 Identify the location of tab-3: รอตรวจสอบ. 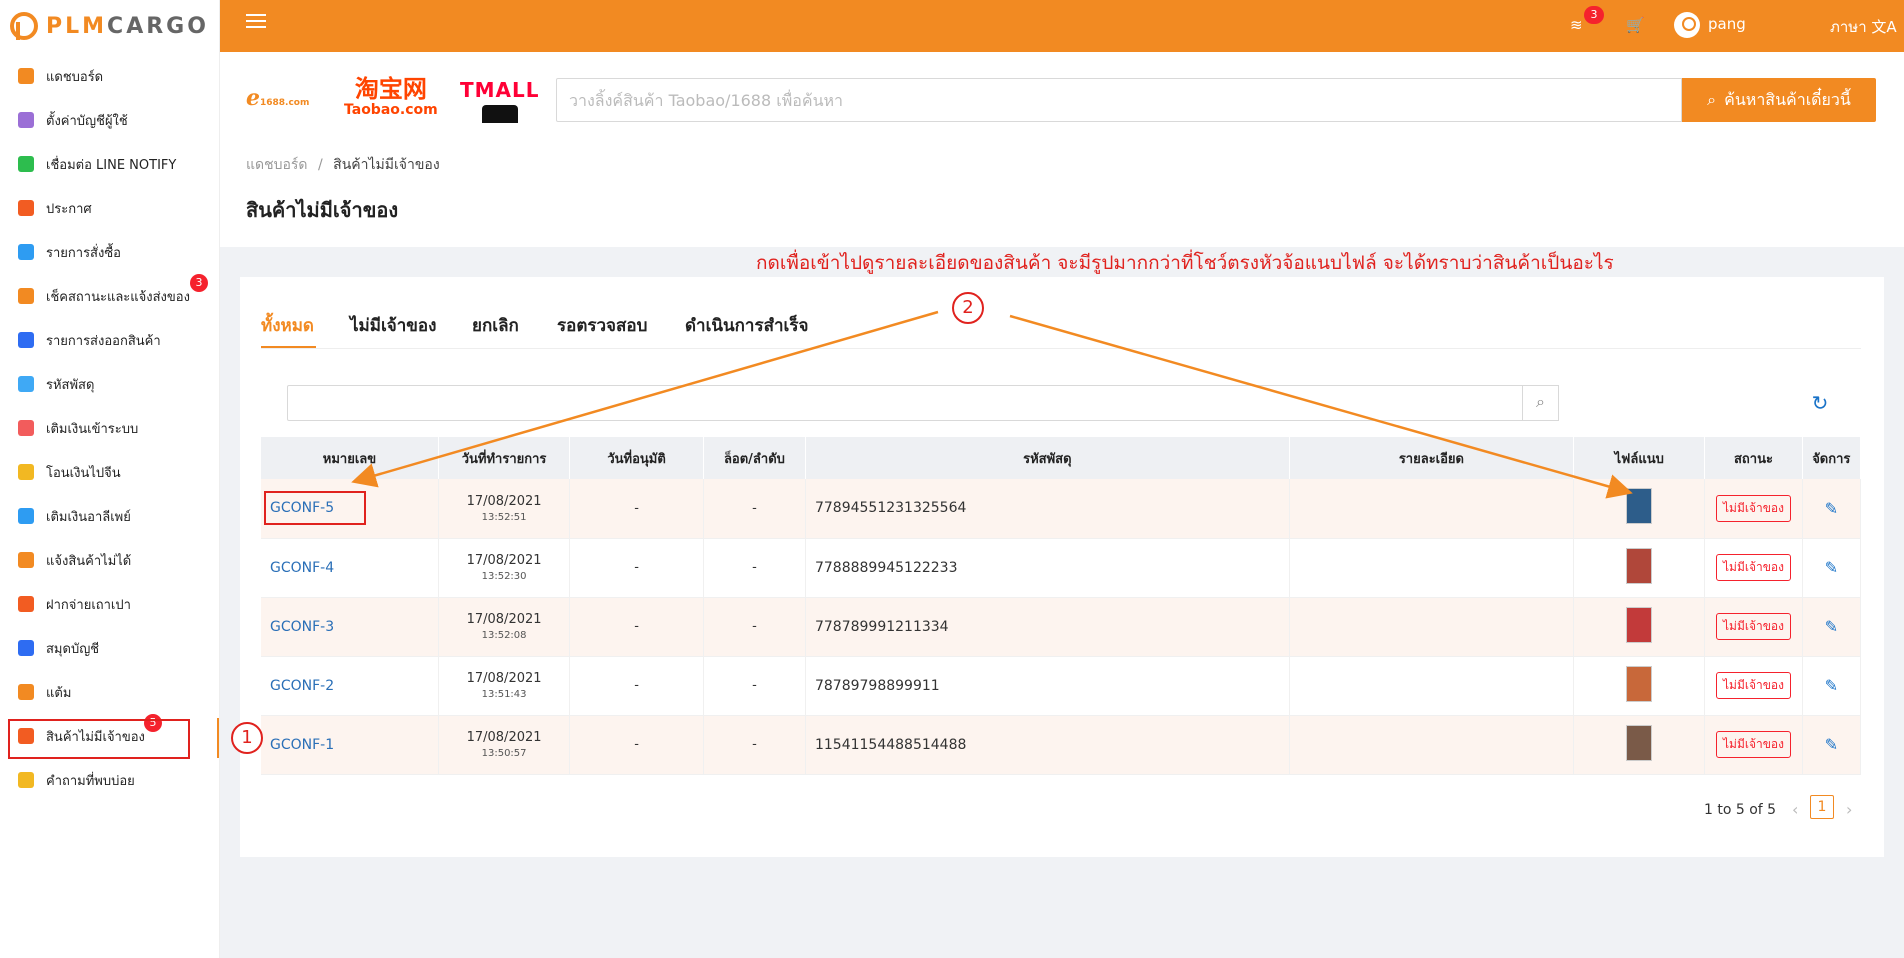
(602, 325).